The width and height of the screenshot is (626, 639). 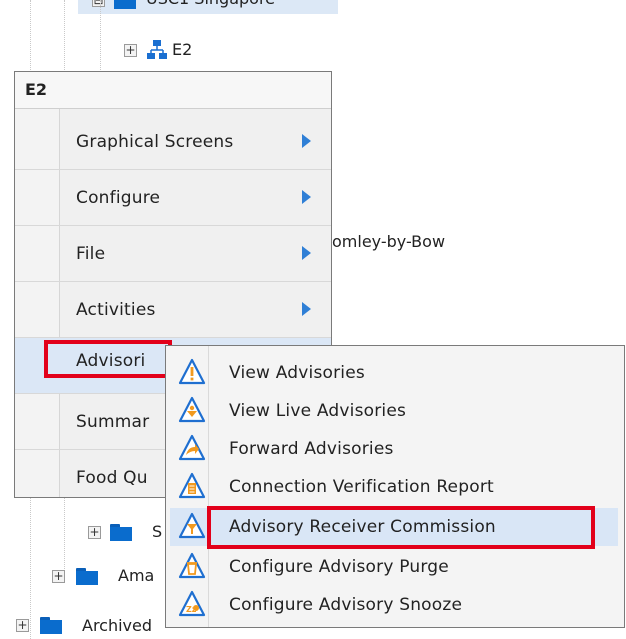 What do you see at coordinates (395, 373) in the screenshot?
I see `submenu-item-view-advisories: View Advisories` at bounding box center [395, 373].